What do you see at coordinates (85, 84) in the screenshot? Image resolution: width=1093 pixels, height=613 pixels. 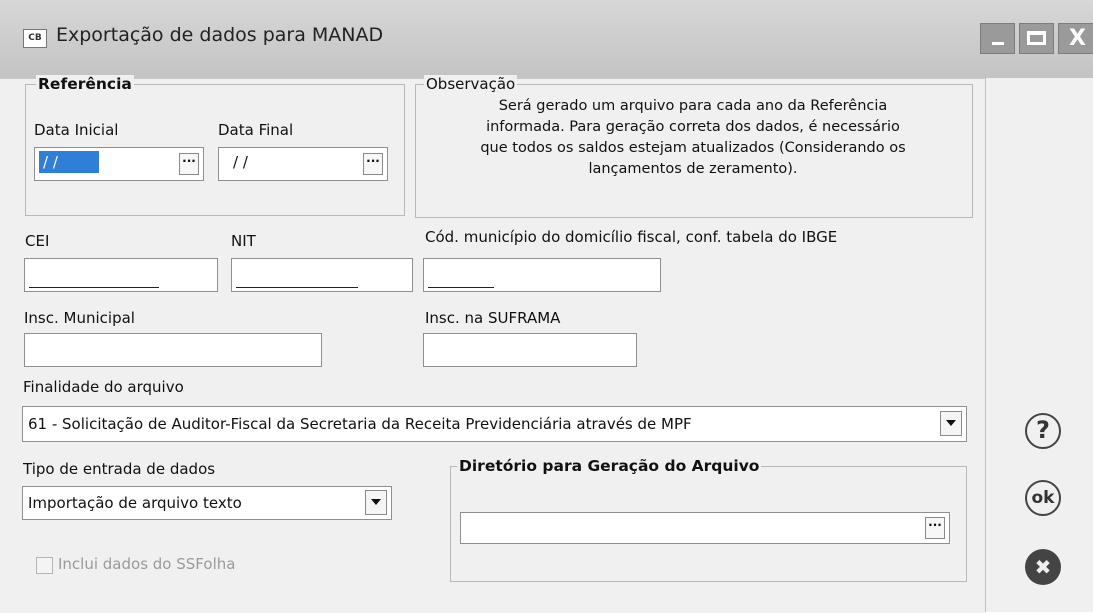 I see `referencia-legend: Referência` at bounding box center [85, 84].